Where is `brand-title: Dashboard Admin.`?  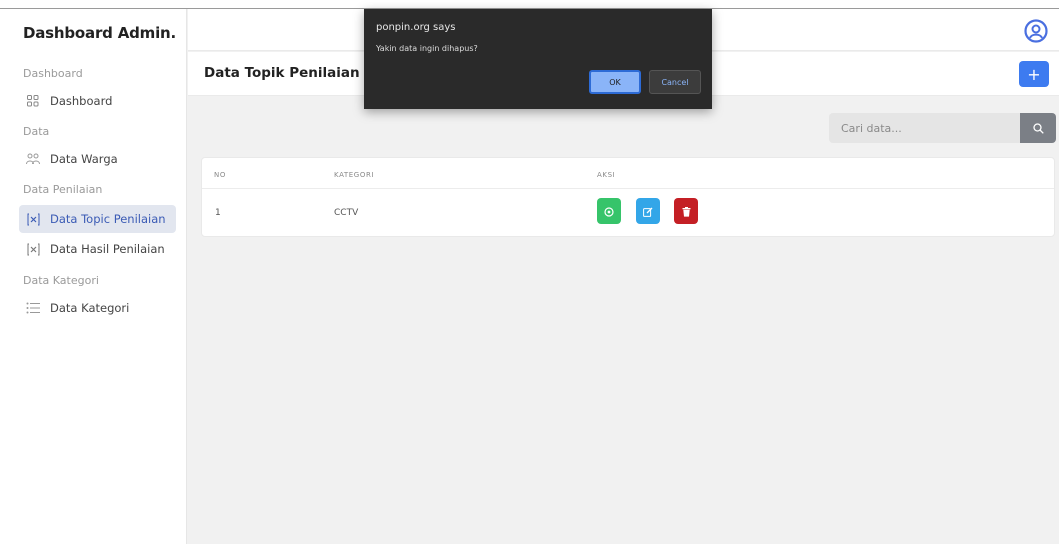 brand-title: Dashboard Admin. is located at coordinates (99, 33).